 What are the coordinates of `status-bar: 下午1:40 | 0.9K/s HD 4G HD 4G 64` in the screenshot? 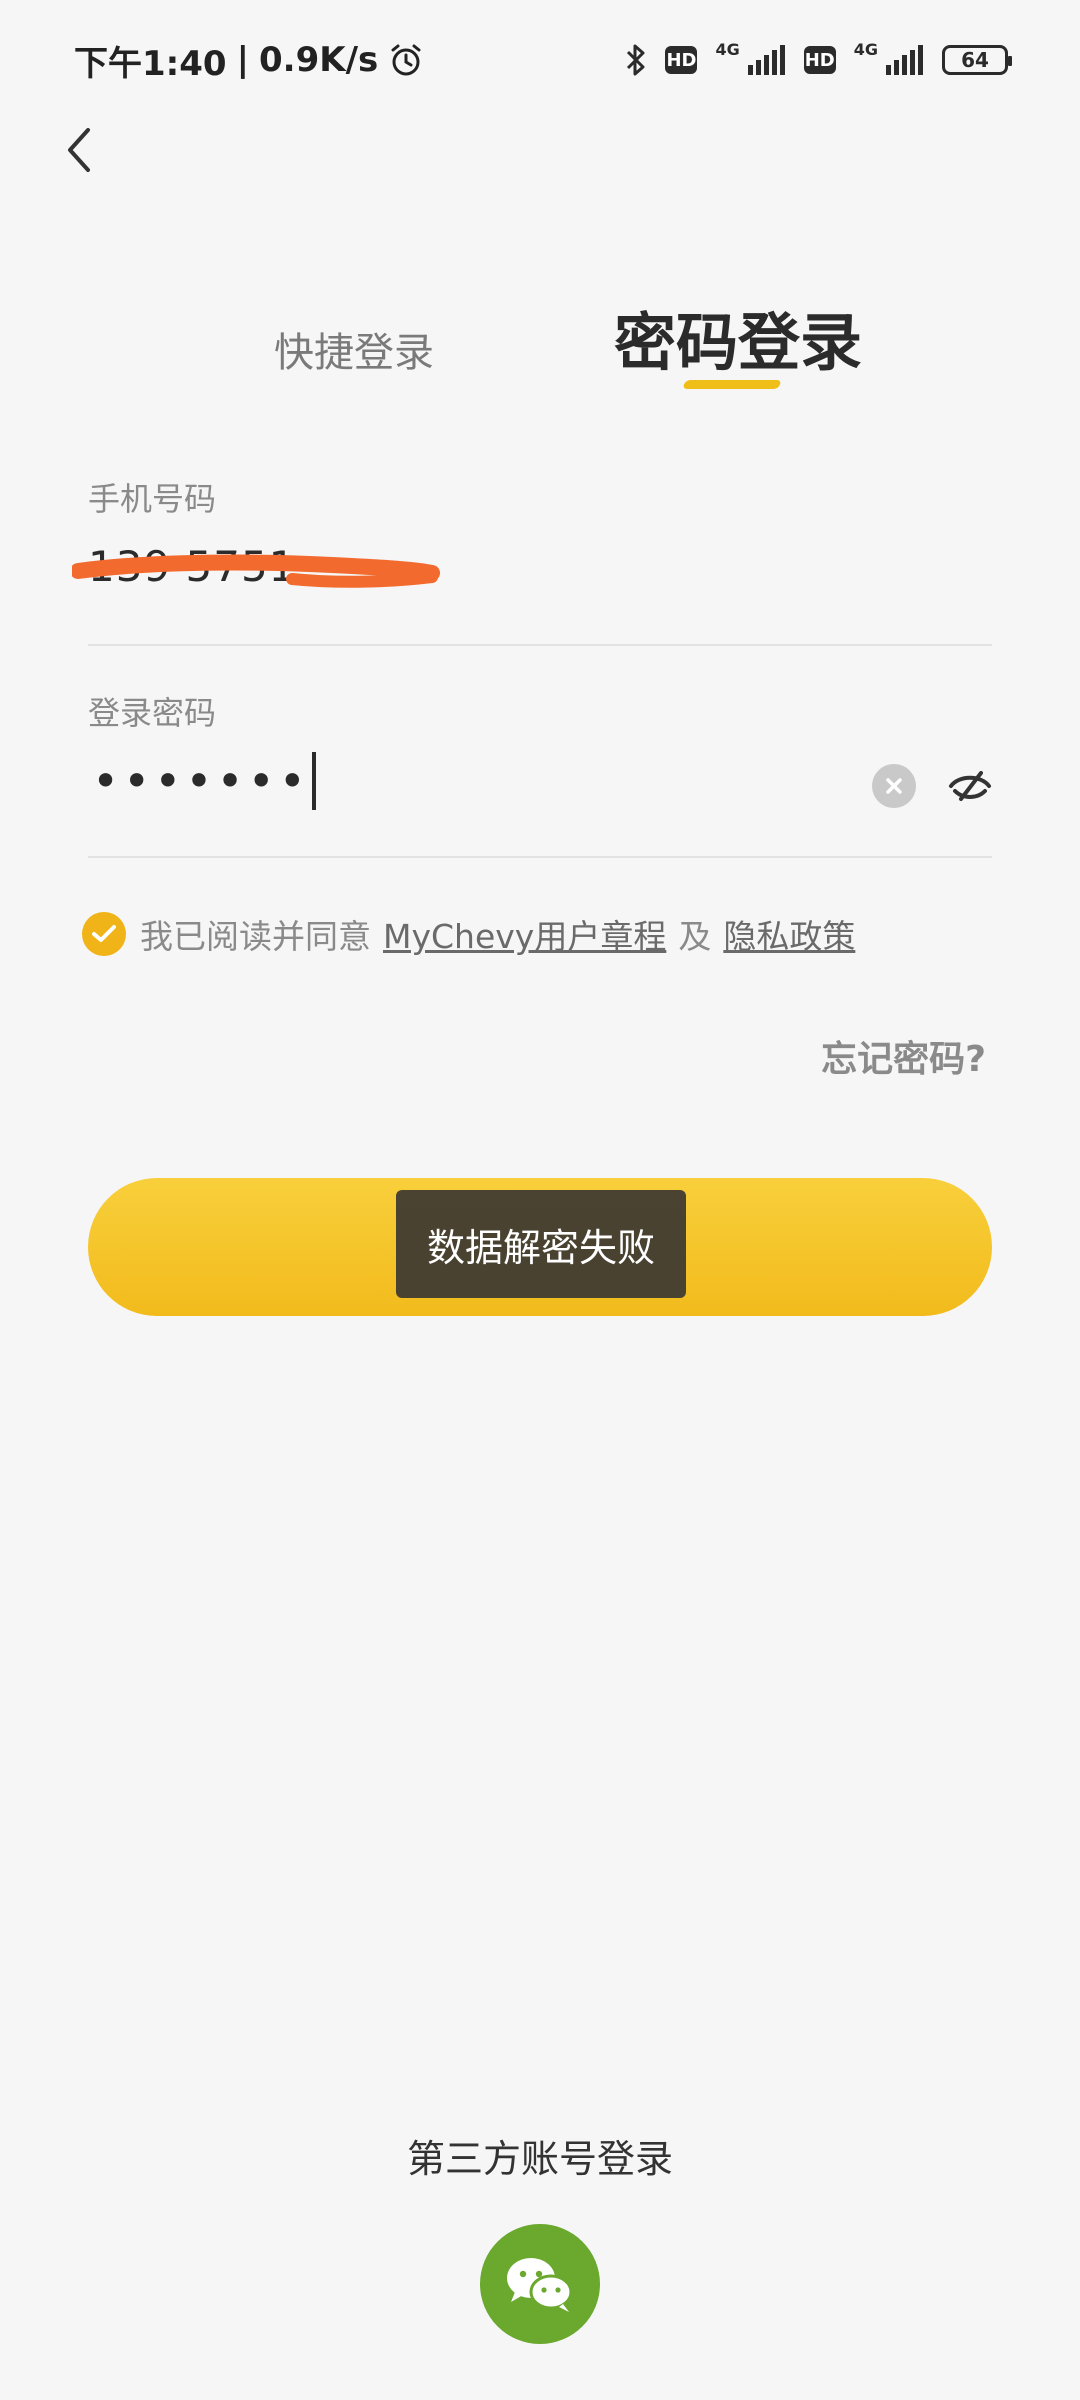 It's located at (540, 60).